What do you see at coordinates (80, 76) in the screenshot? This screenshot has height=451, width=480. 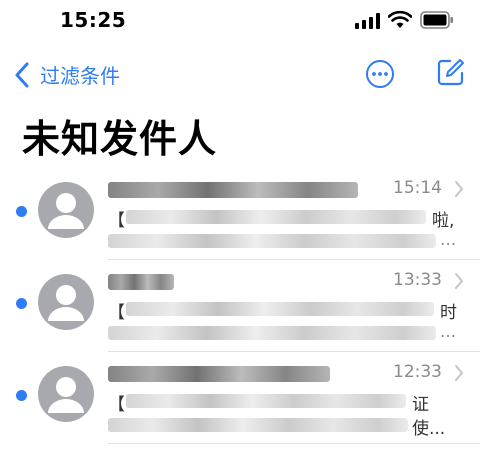 I see `back-button-label: 过滤条件` at bounding box center [80, 76].